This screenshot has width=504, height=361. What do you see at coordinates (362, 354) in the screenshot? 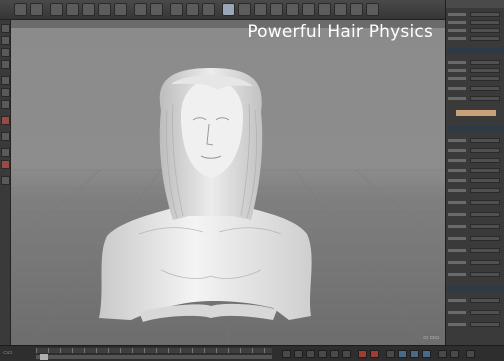
I see `record-icon` at bounding box center [362, 354].